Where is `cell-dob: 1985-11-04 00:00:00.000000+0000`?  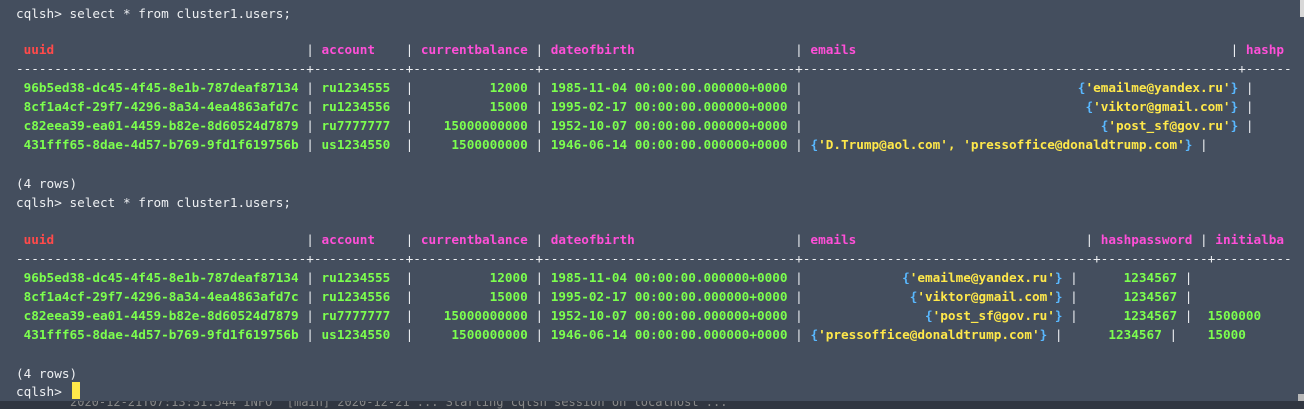 cell-dob: 1985-11-04 00:00:00.000000+0000 is located at coordinates (669, 277).